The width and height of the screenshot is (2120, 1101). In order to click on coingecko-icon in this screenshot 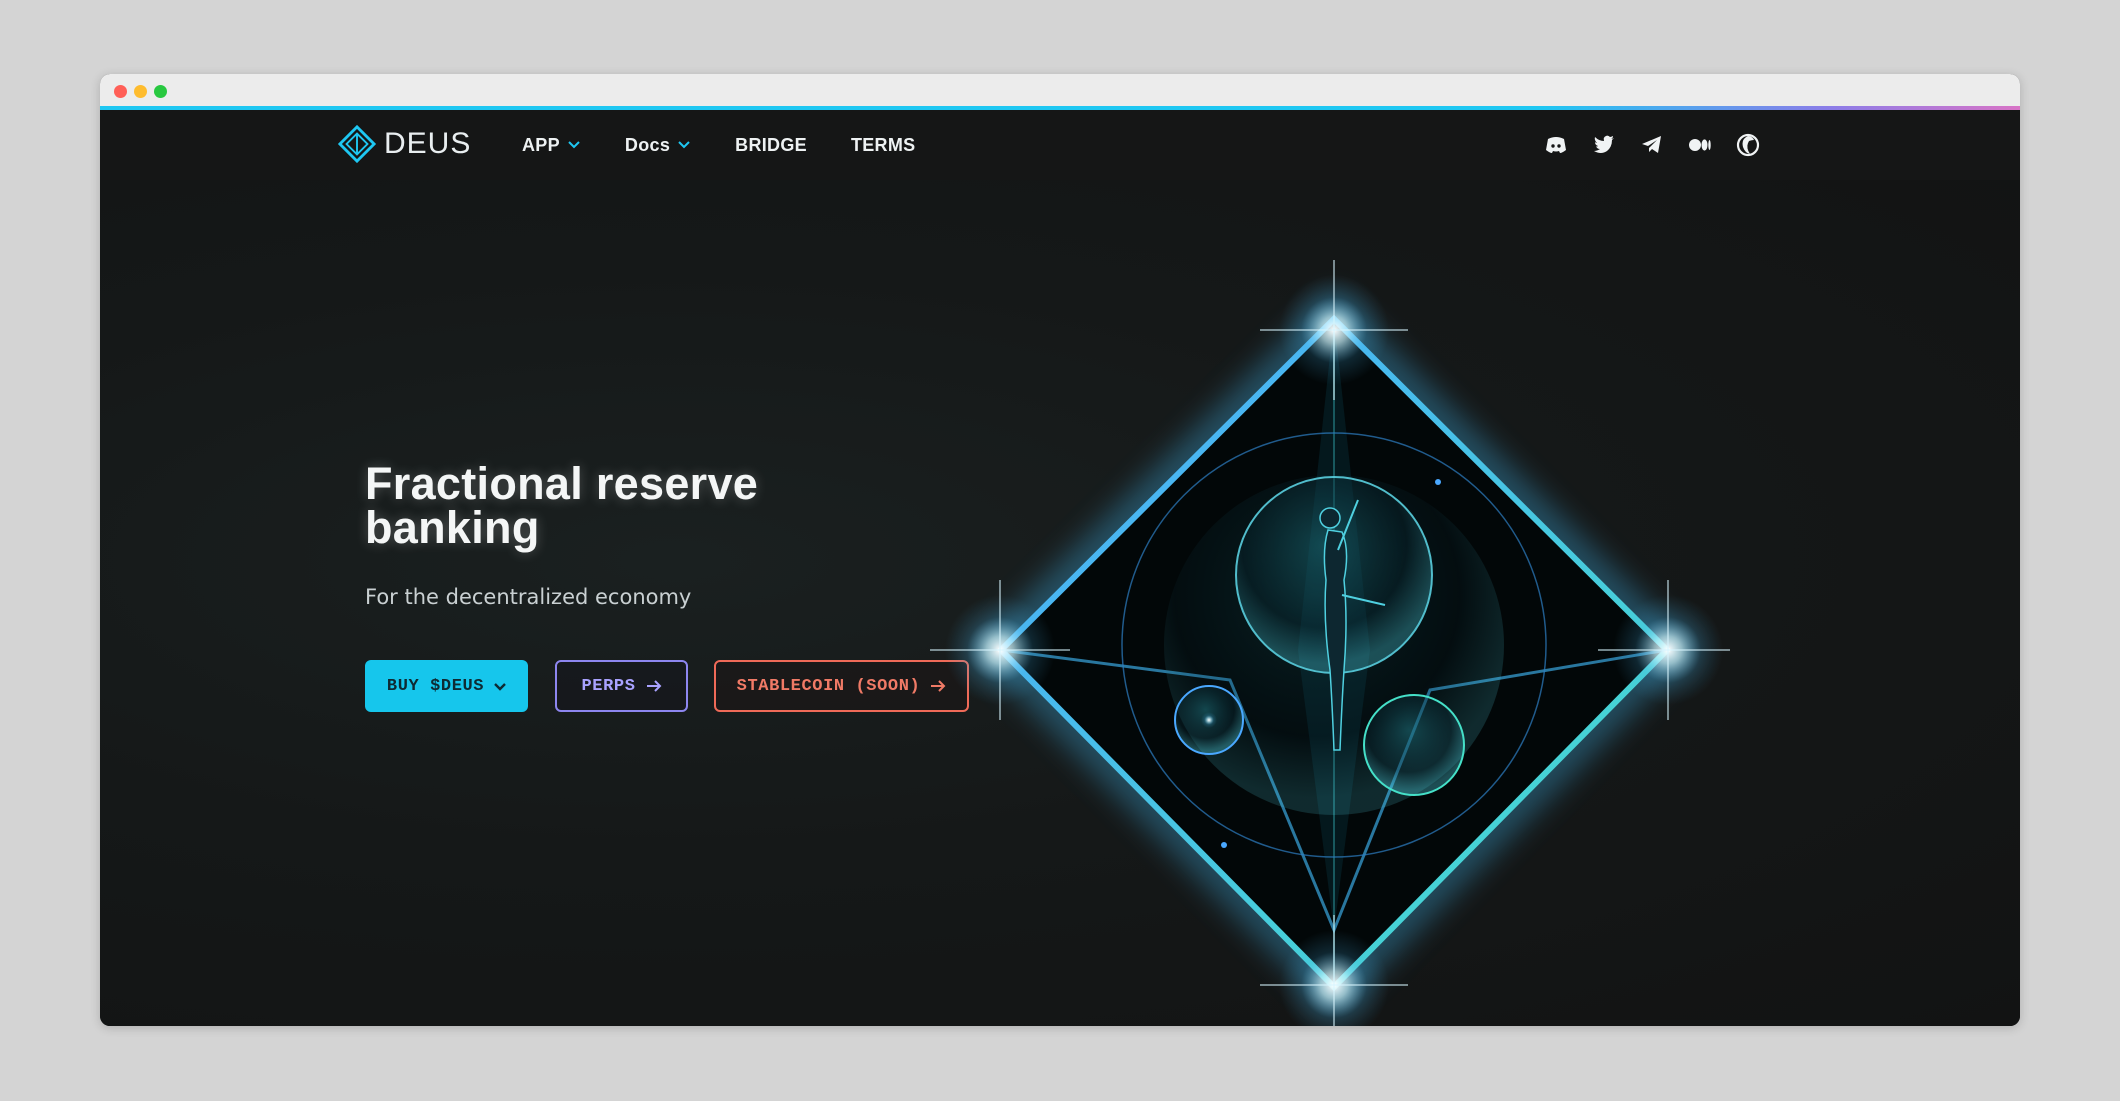, I will do `click(1748, 145)`.